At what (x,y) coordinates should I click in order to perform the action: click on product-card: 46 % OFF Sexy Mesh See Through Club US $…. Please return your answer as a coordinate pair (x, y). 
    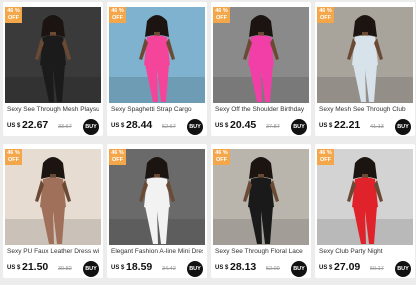
    Looking at the image, I should click on (365, 69).